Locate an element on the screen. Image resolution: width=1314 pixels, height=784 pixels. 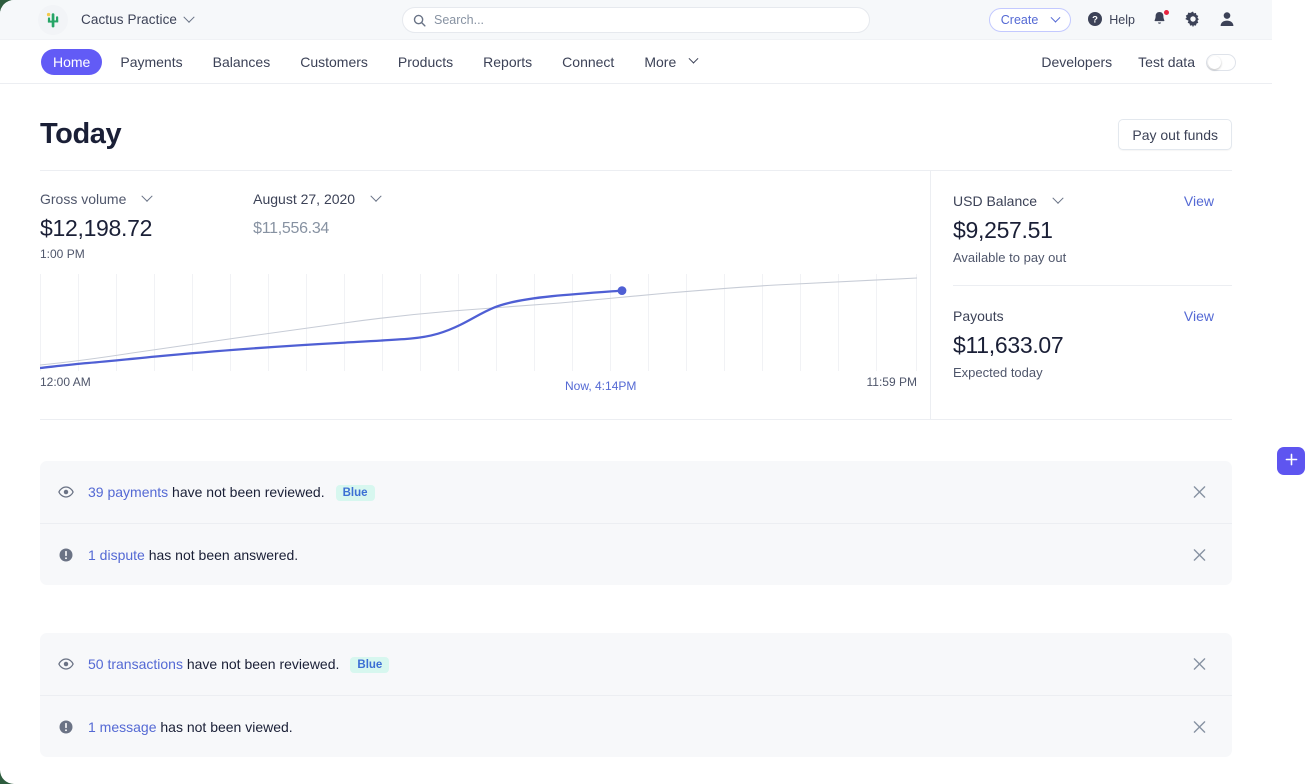
usd-balance-header: USD Balance View is located at coordinates (1092, 200).